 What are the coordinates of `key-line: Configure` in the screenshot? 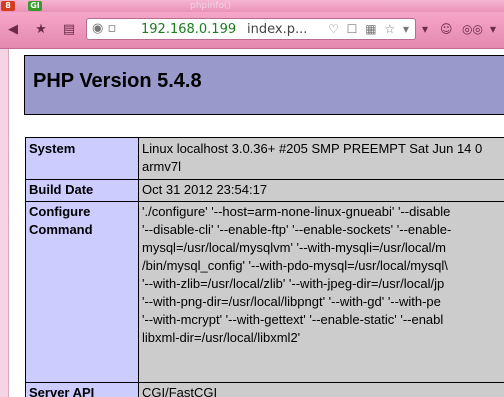 It's located at (60, 211).